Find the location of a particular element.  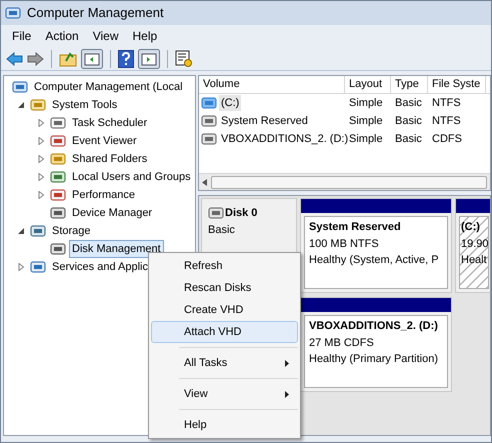

partition-info: 100 MB NTFS is located at coordinates (344, 244).